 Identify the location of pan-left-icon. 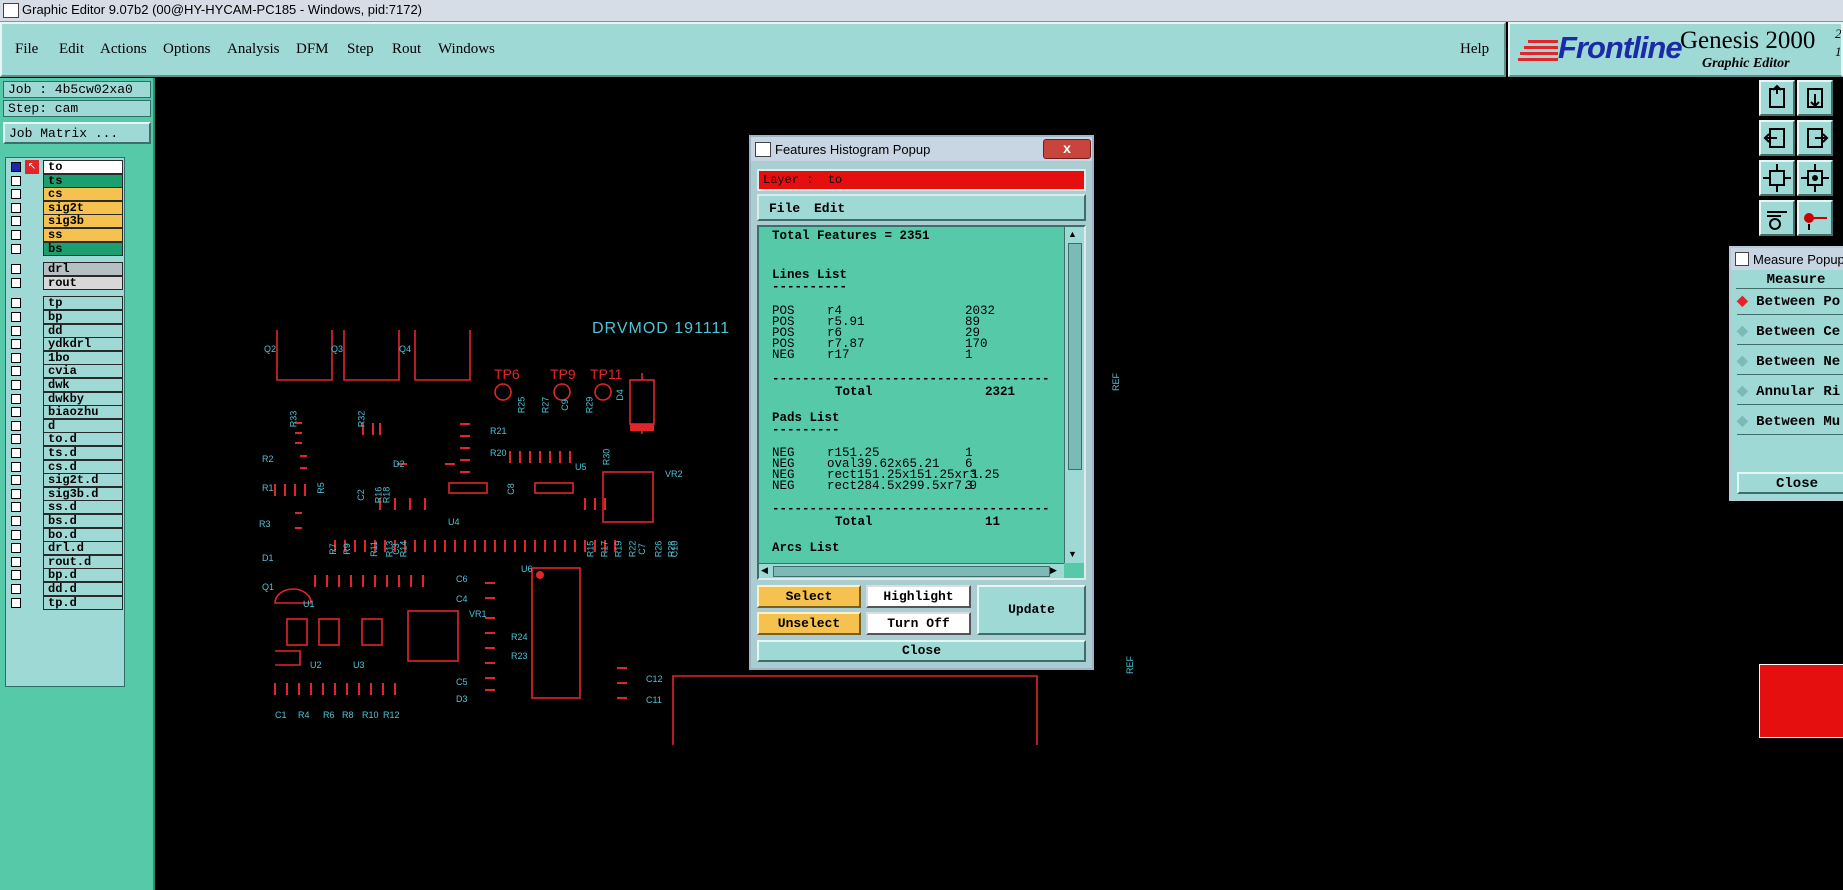
(1777, 138).